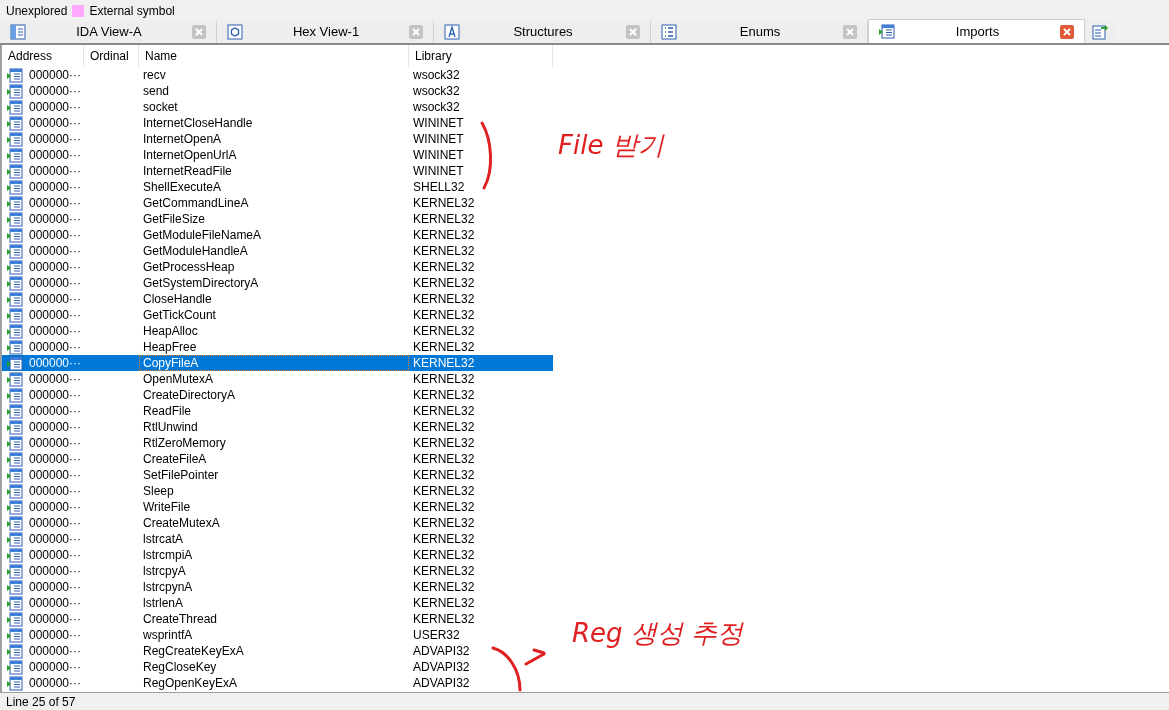  Describe the element at coordinates (277, 235) in the screenshot. I see `table-row: 000000··· GetModuleFileNameA KERNEL32` at that location.